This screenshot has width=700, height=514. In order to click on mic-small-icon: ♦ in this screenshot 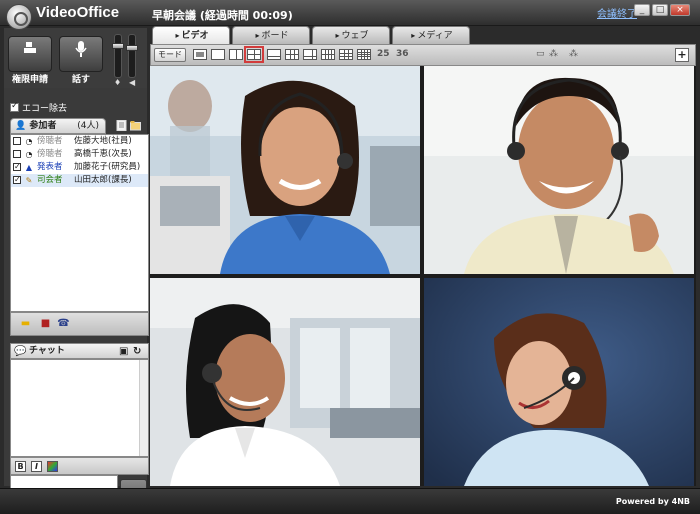, I will do `click(118, 82)`.